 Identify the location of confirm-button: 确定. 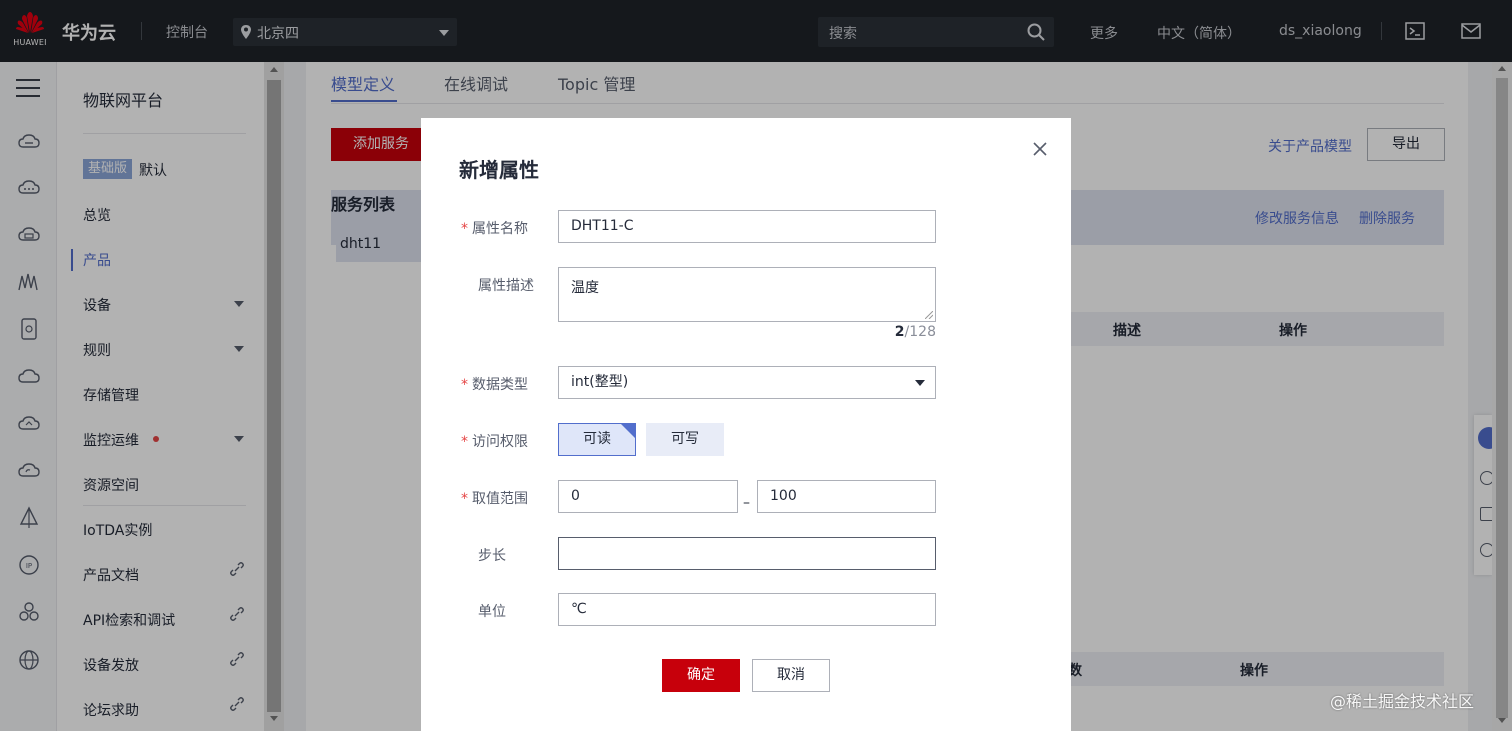
(701, 675).